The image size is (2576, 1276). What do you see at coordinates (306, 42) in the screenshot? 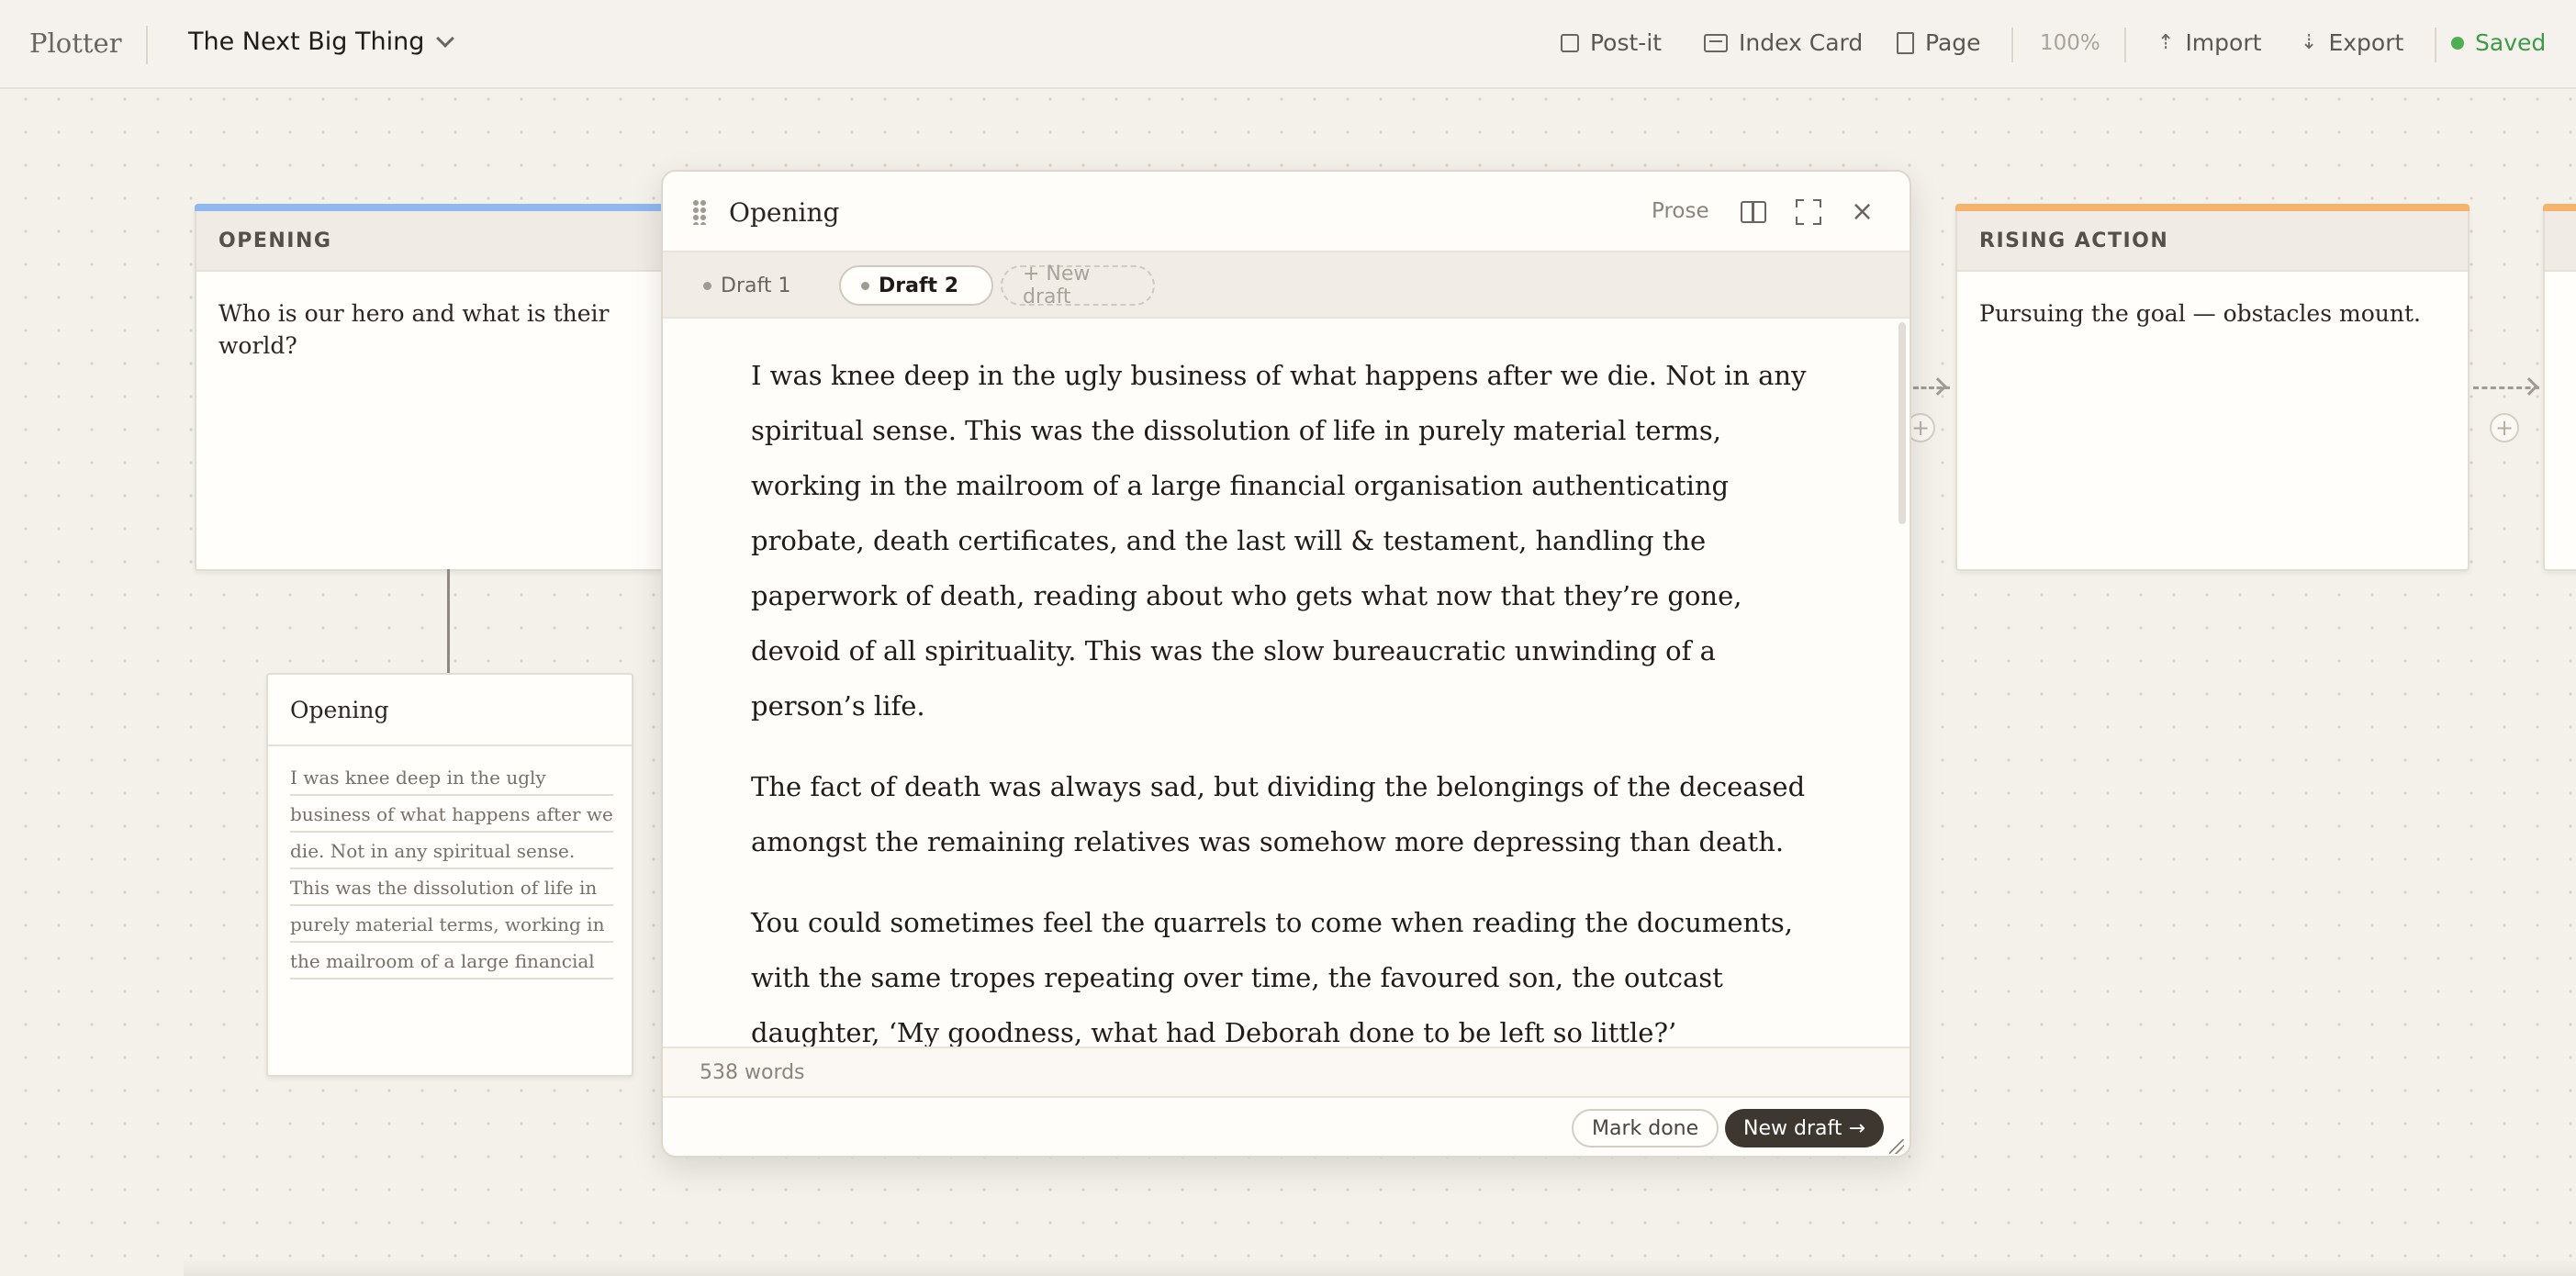
I see `project-title: The Next Big Thing` at bounding box center [306, 42].